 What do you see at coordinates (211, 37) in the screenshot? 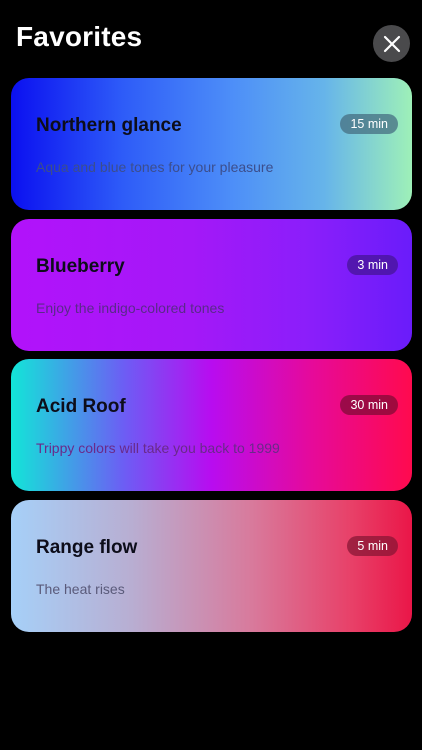
I see `header: Favorites` at bounding box center [211, 37].